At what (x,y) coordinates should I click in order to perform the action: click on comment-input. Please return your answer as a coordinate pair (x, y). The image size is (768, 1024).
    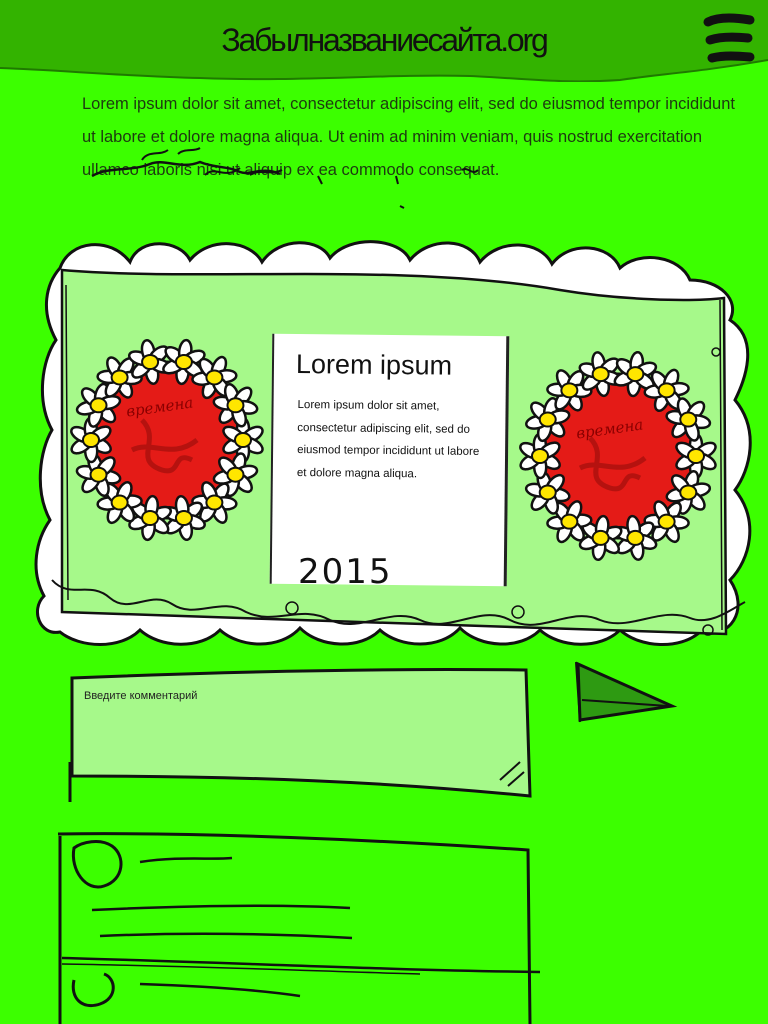
    Looking at the image, I should click on (301, 732).